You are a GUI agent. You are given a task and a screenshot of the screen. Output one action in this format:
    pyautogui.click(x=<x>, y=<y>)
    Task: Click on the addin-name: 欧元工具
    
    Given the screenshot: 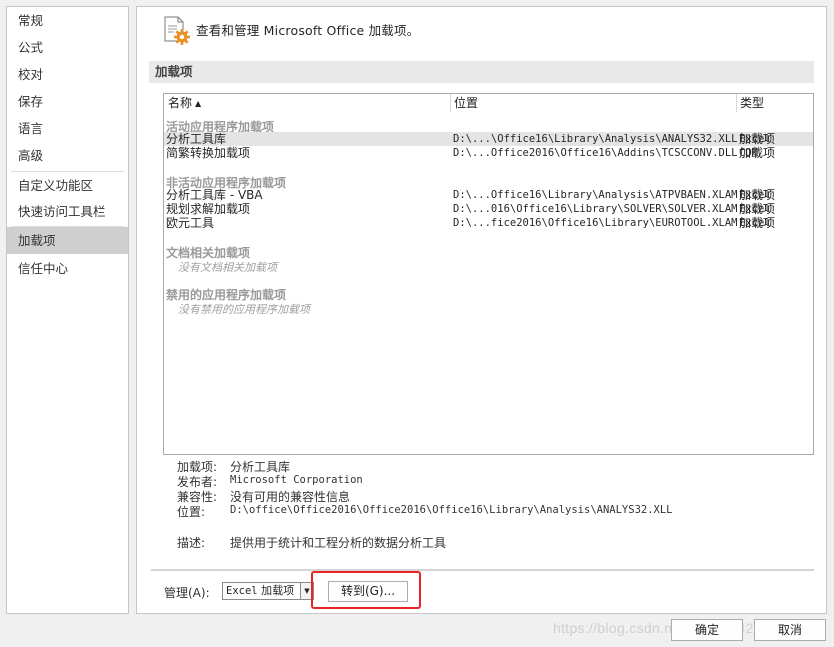 What is the action you would take?
    pyautogui.click(x=190, y=223)
    